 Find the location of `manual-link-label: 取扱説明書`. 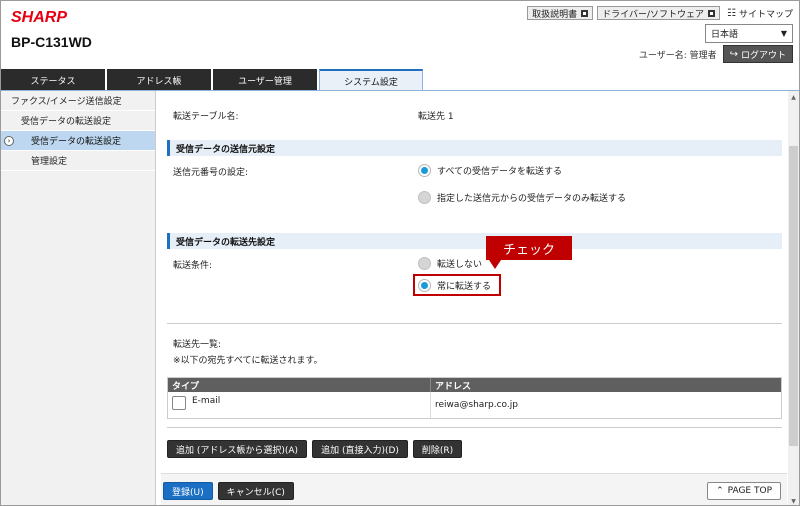

manual-link-label: 取扱説明書 is located at coordinates (555, 14).